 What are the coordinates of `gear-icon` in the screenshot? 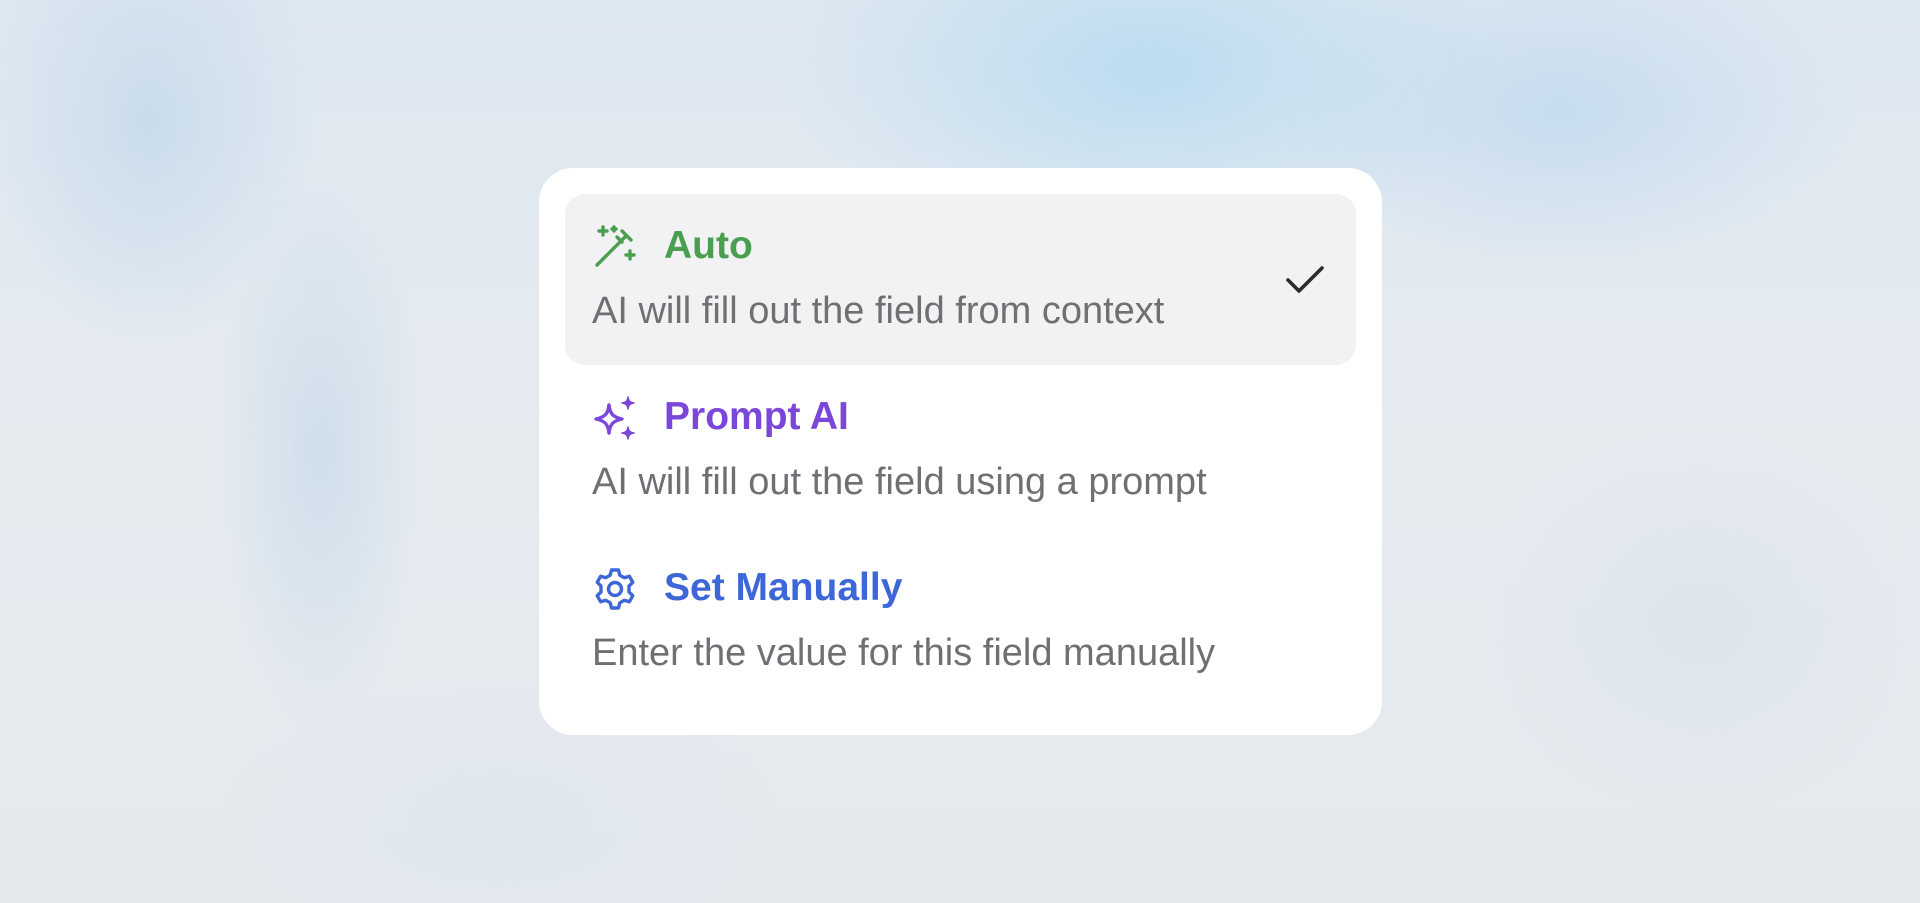 It's located at (615, 589).